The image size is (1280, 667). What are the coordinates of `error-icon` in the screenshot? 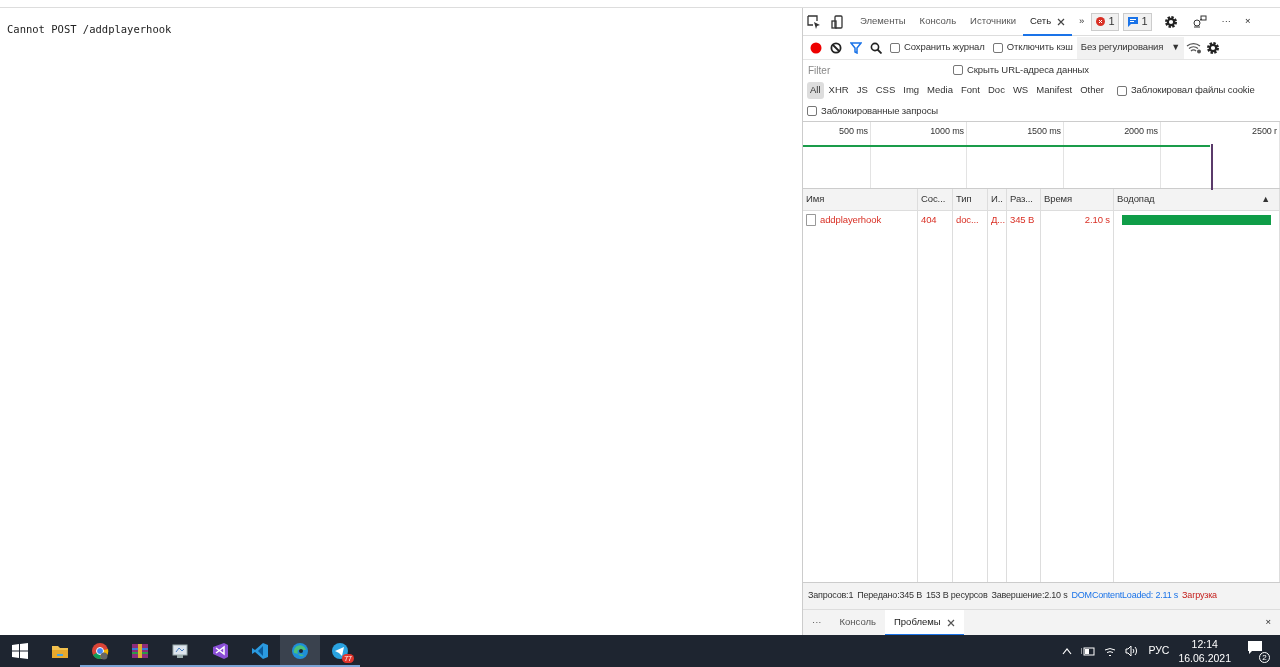 It's located at (1101, 21).